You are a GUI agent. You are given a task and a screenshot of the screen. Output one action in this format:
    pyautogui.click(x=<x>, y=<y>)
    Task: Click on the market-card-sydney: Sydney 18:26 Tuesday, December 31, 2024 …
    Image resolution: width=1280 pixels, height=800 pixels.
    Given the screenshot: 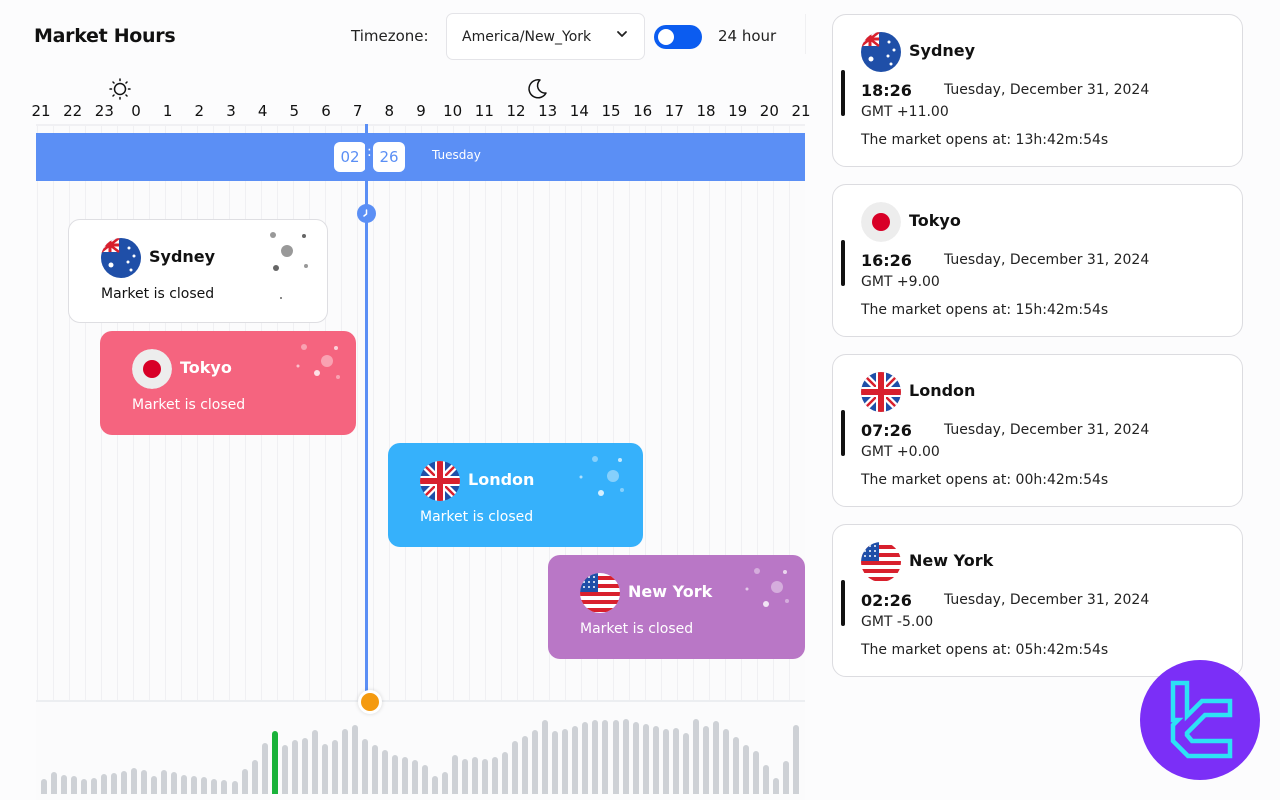 What is the action you would take?
    pyautogui.click(x=1037, y=90)
    